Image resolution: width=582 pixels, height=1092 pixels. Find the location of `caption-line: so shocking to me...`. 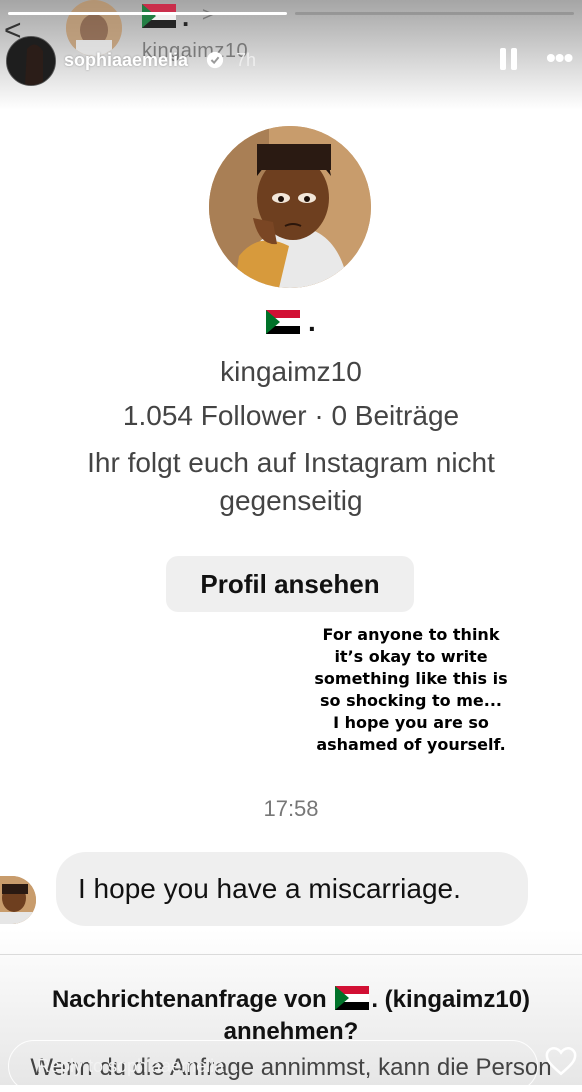

caption-line: so shocking to me... is located at coordinates (411, 700).